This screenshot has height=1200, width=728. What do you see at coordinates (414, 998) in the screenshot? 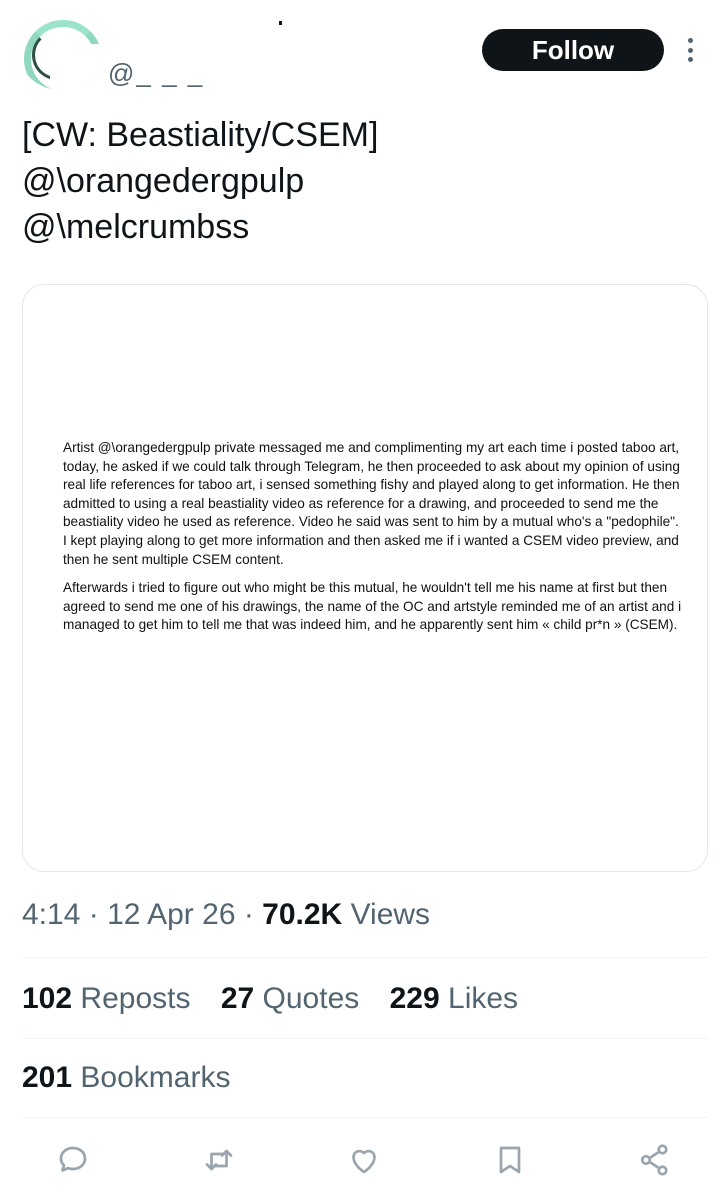
I see `likes-count: 229` at bounding box center [414, 998].